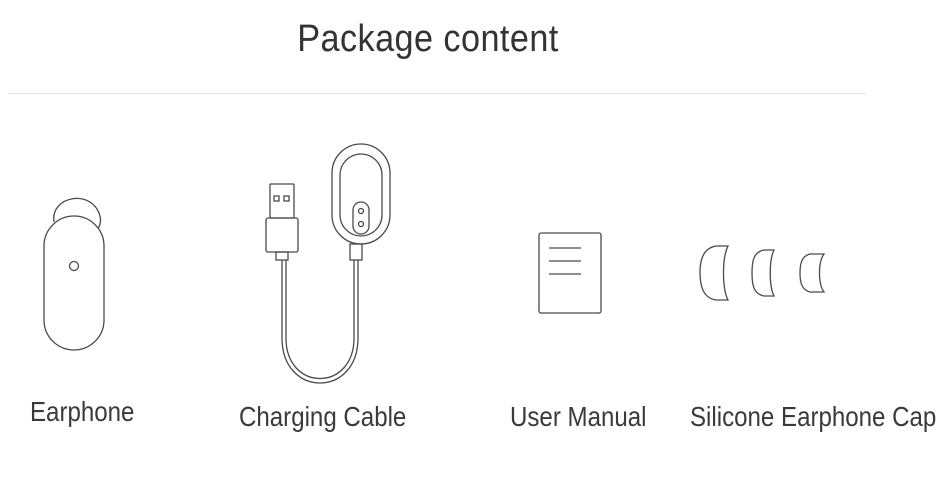 The width and height of the screenshot is (950, 499). Describe the element at coordinates (578, 416) in the screenshot. I see `user-manual-label: User Manual` at that location.